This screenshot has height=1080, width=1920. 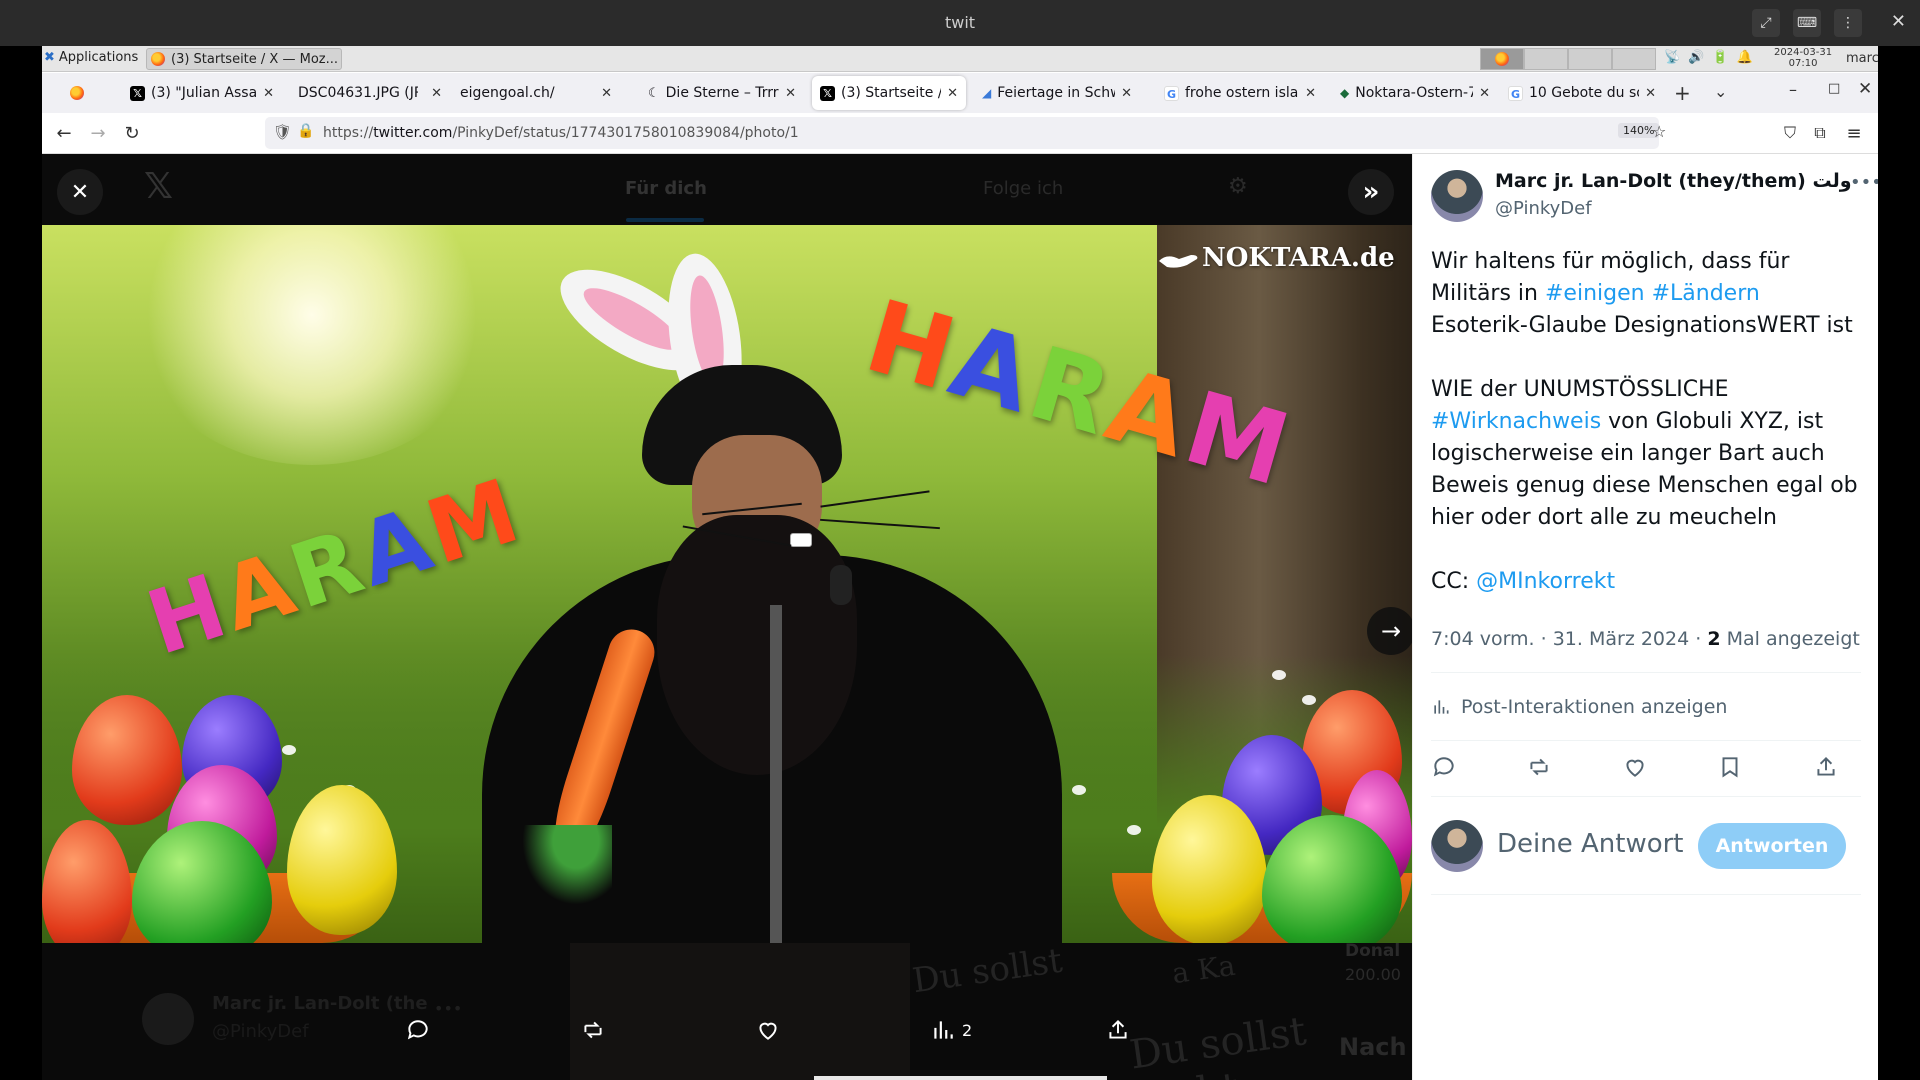 I want to click on tab-label: Noktara-Ostern-7-, so click(x=1414, y=93).